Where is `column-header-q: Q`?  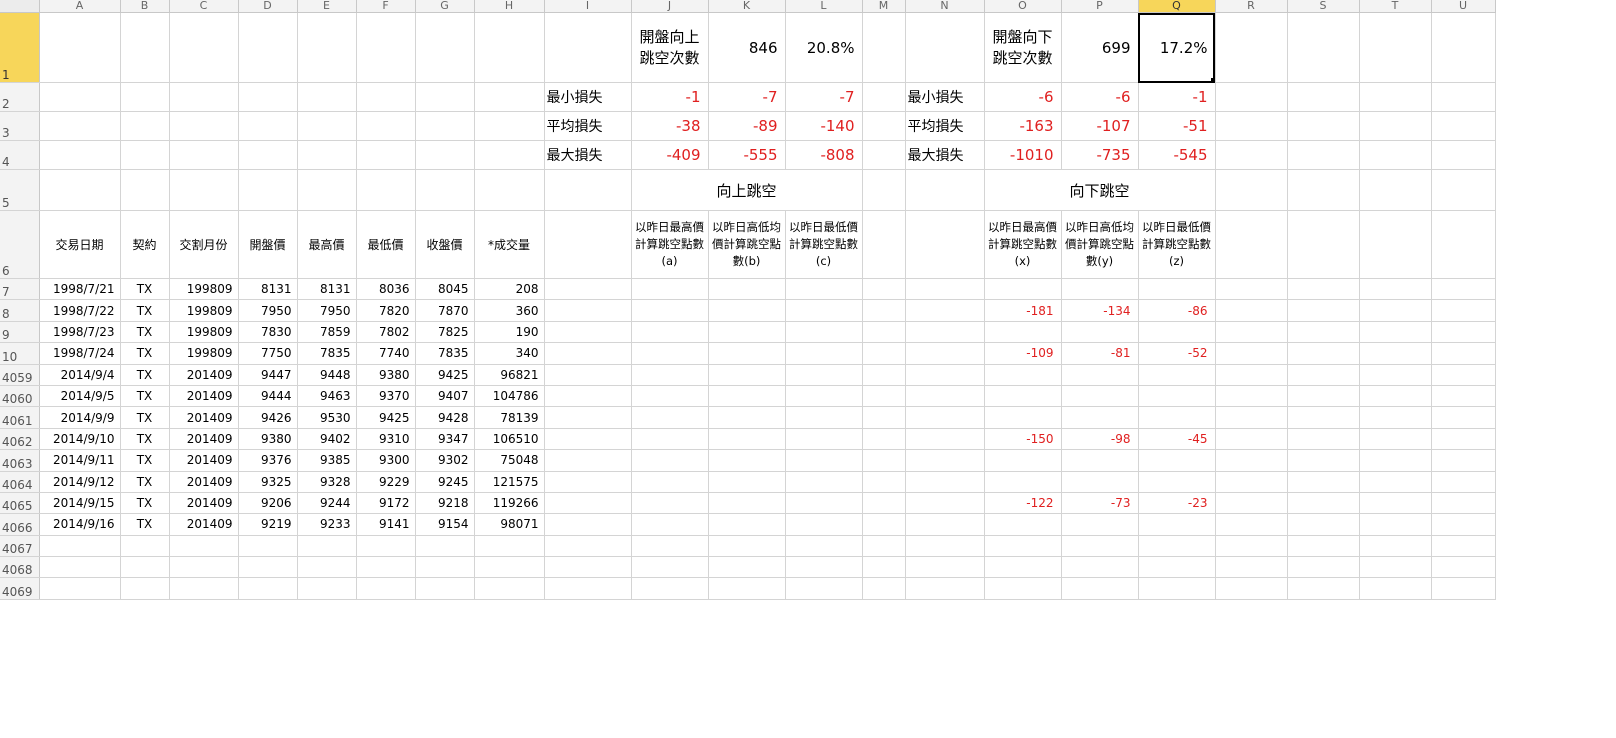 column-header-q: Q is located at coordinates (1177, 6).